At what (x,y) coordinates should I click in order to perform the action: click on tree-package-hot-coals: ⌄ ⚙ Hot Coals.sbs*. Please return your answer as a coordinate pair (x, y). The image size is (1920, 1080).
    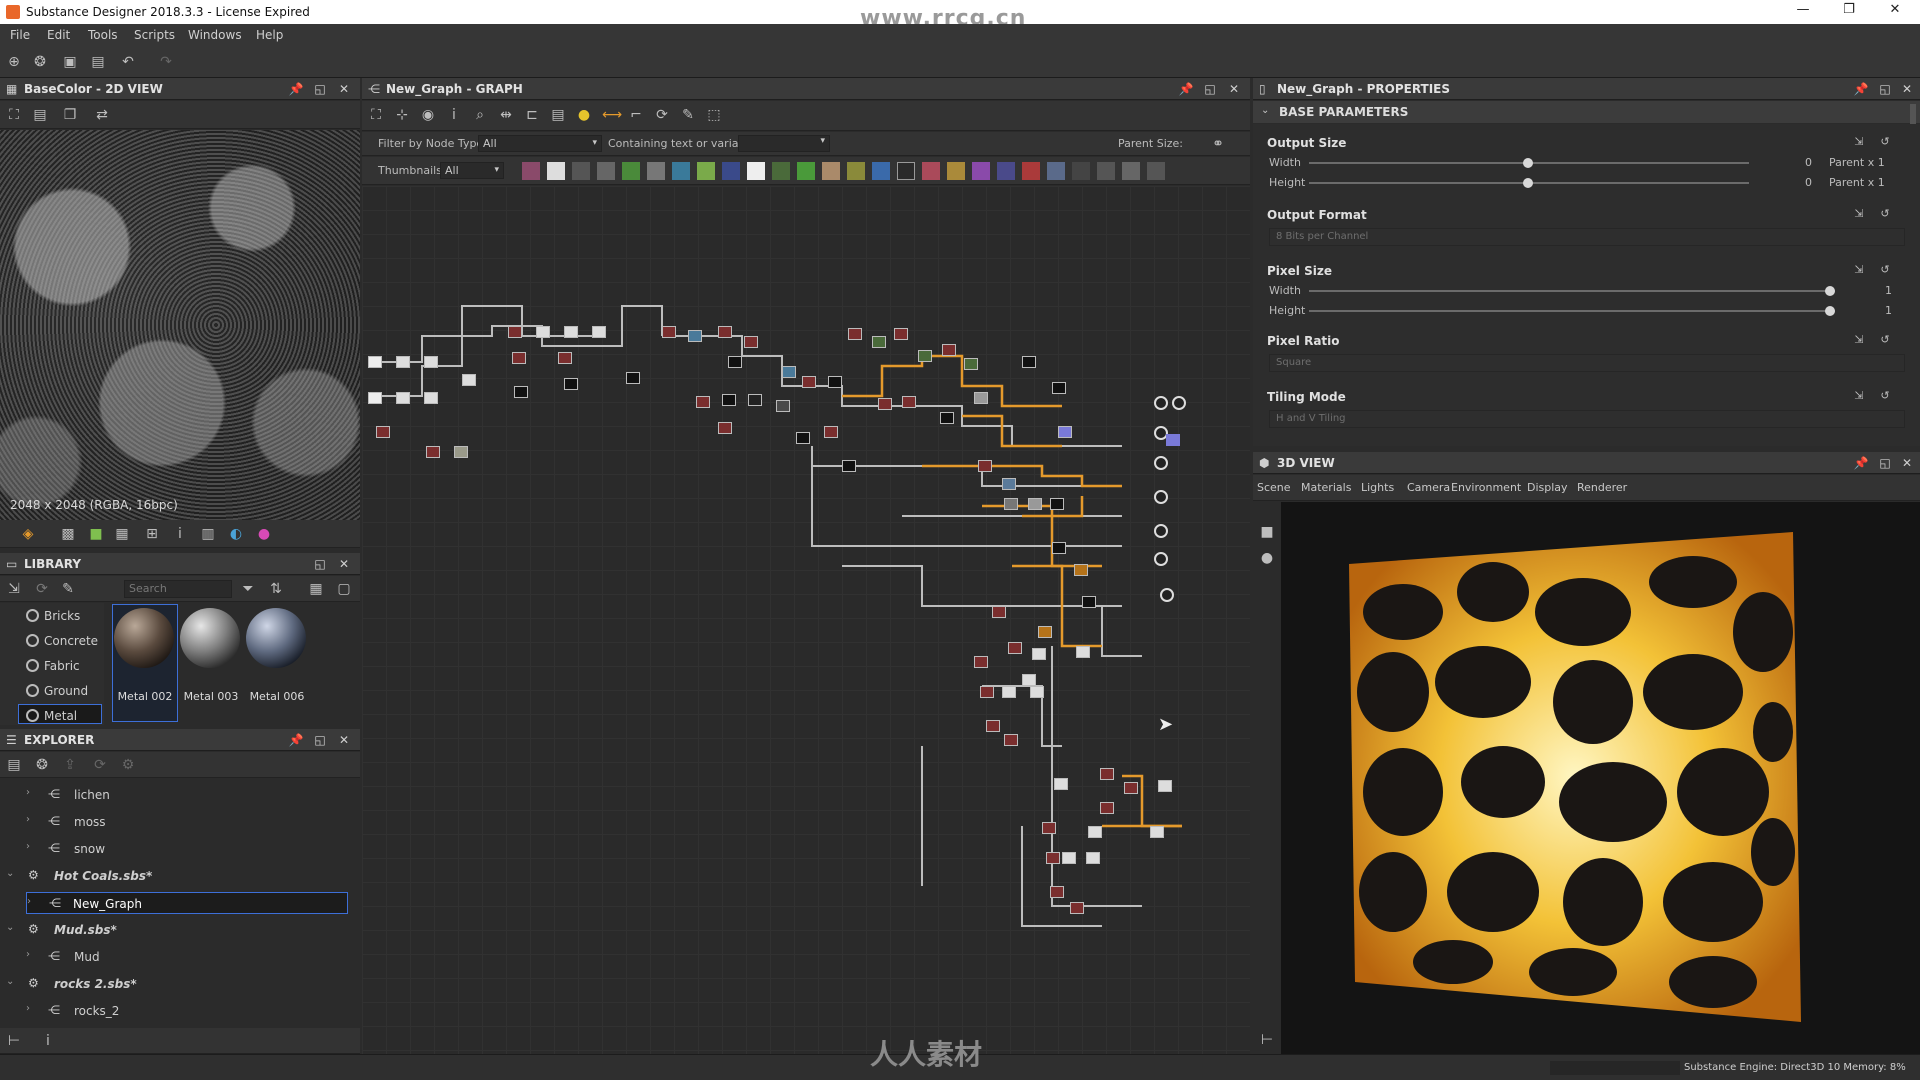
    Looking at the image, I should click on (176, 876).